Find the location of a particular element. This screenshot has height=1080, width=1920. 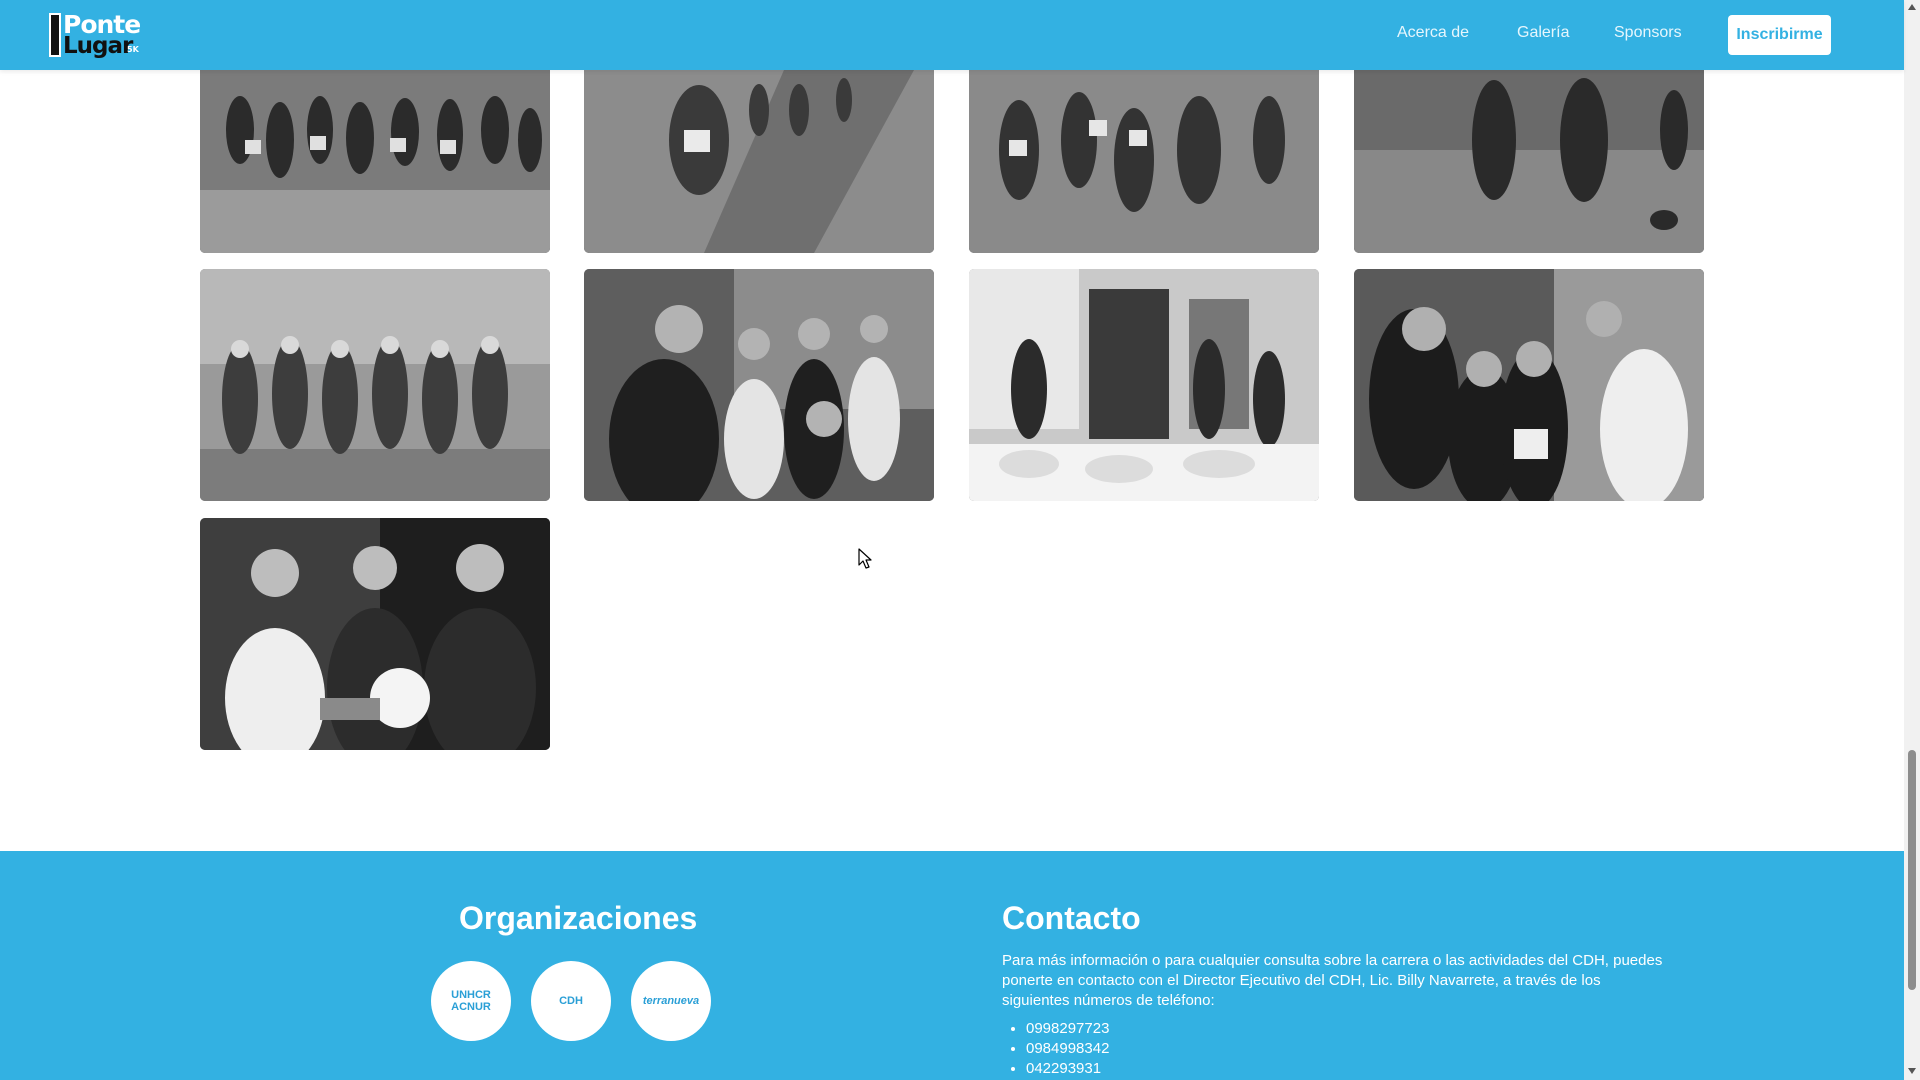

logo-suffix: 5K is located at coordinates (133, 49).